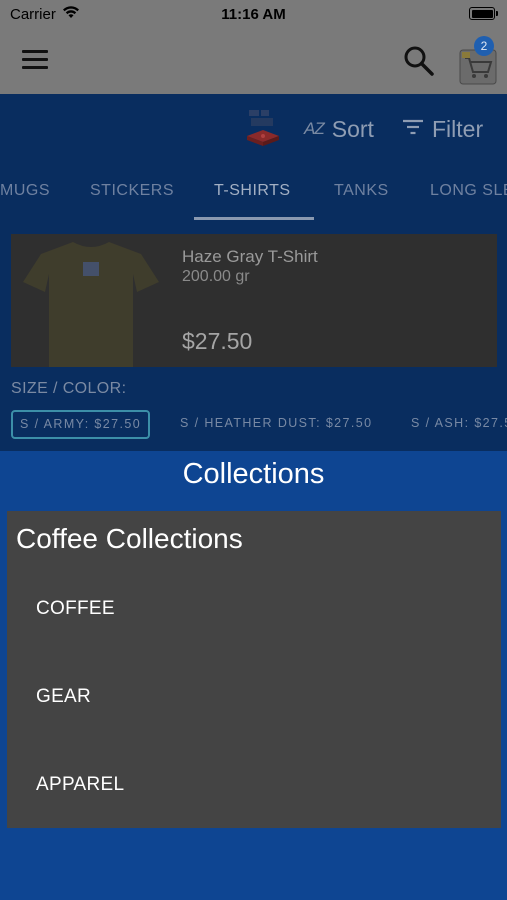  I want to click on tab-t-shirts: T-SHIRTS, so click(252, 191).